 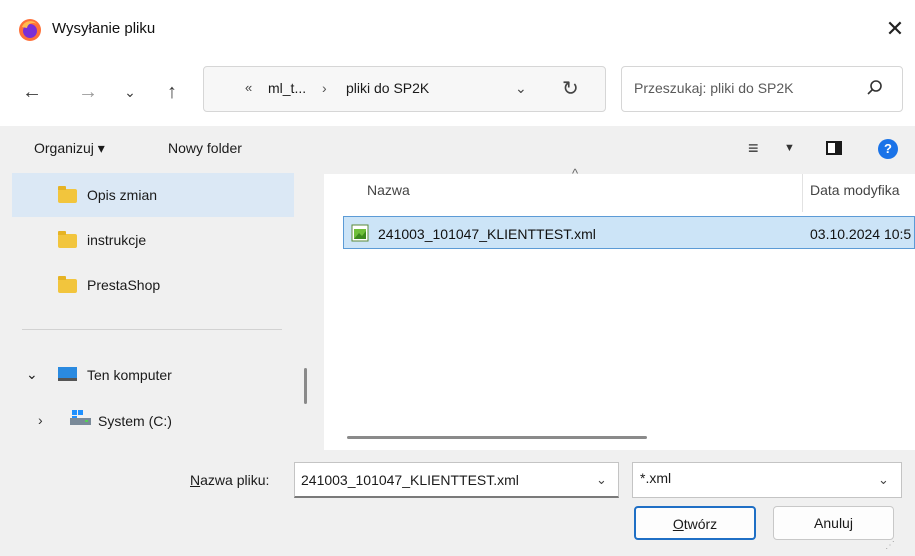 I want to click on filename-label-accel: N, so click(x=195, y=480).